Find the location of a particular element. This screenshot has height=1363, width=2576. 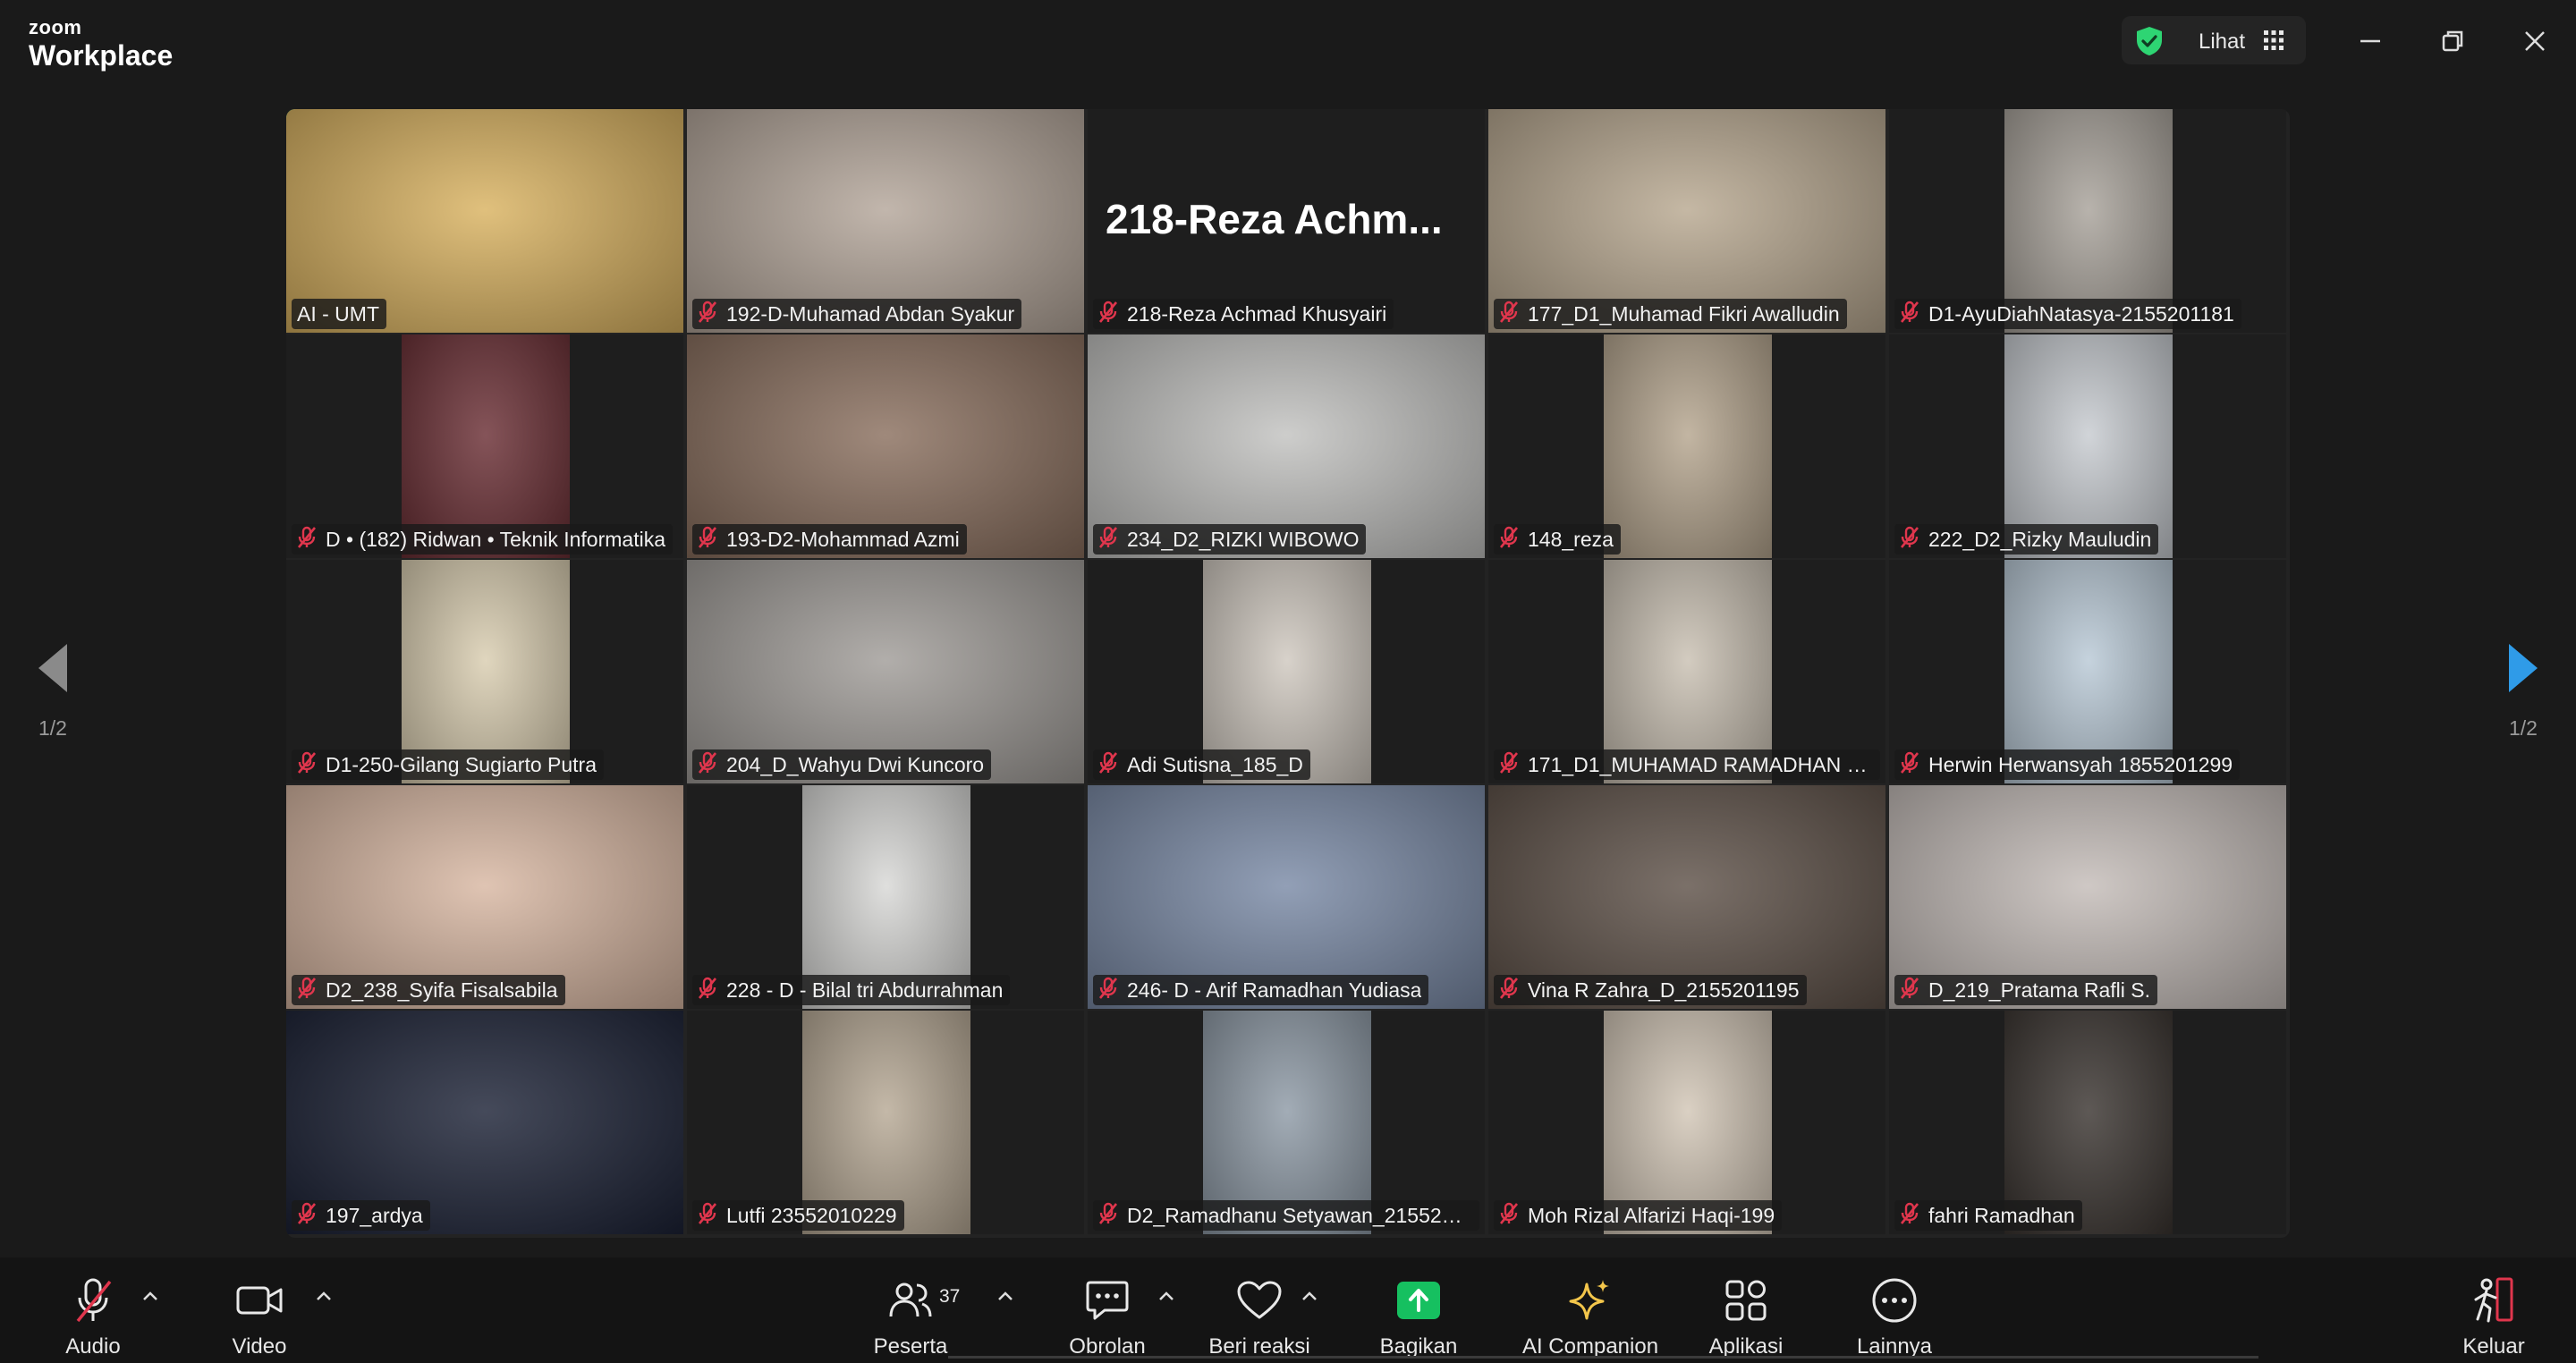

restore-button is located at coordinates (2452, 41).